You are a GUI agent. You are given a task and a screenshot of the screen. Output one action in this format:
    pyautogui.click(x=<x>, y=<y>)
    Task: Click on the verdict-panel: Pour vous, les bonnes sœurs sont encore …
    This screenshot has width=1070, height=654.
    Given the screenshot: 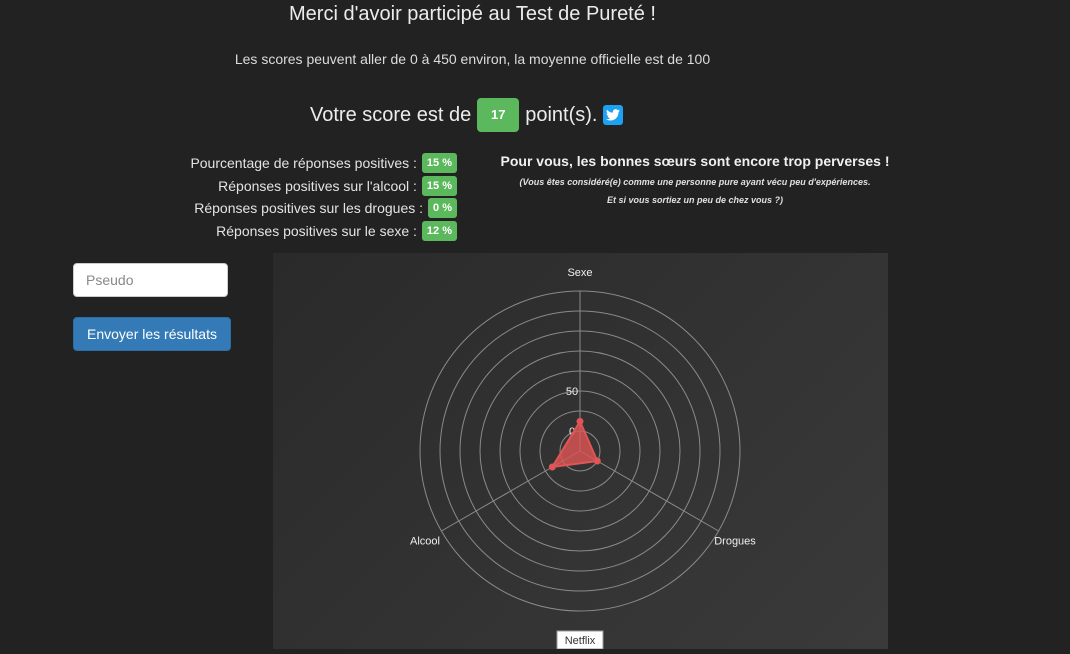 What is the action you would take?
    pyautogui.click(x=695, y=179)
    